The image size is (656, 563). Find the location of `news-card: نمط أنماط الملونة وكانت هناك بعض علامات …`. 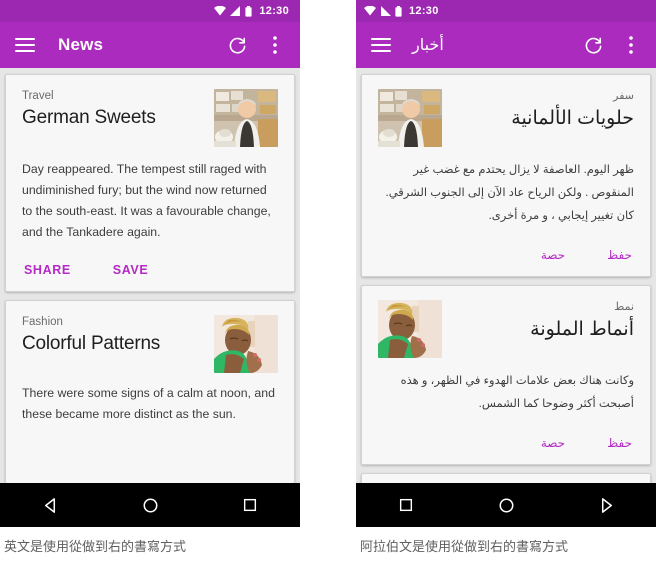

news-card: نمط أنماط الملونة وكانت هناك بعض علامات … is located at coordinates (506, 375).